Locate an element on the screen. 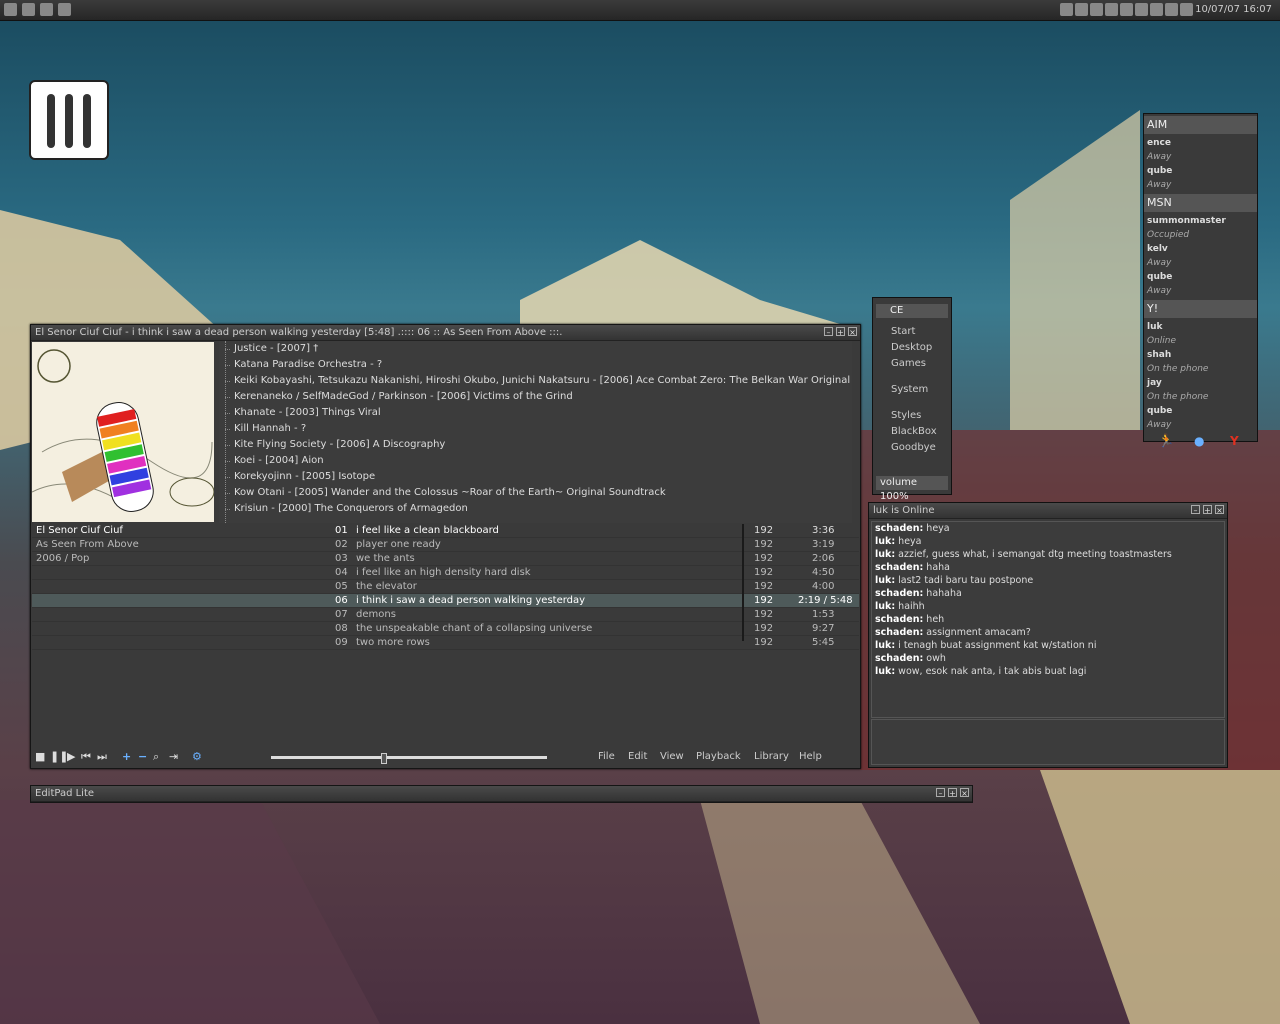 This screenshot has width=1280, height=1024. library-item: Koei - [2004] Aion is located at coordinates (535, 461).